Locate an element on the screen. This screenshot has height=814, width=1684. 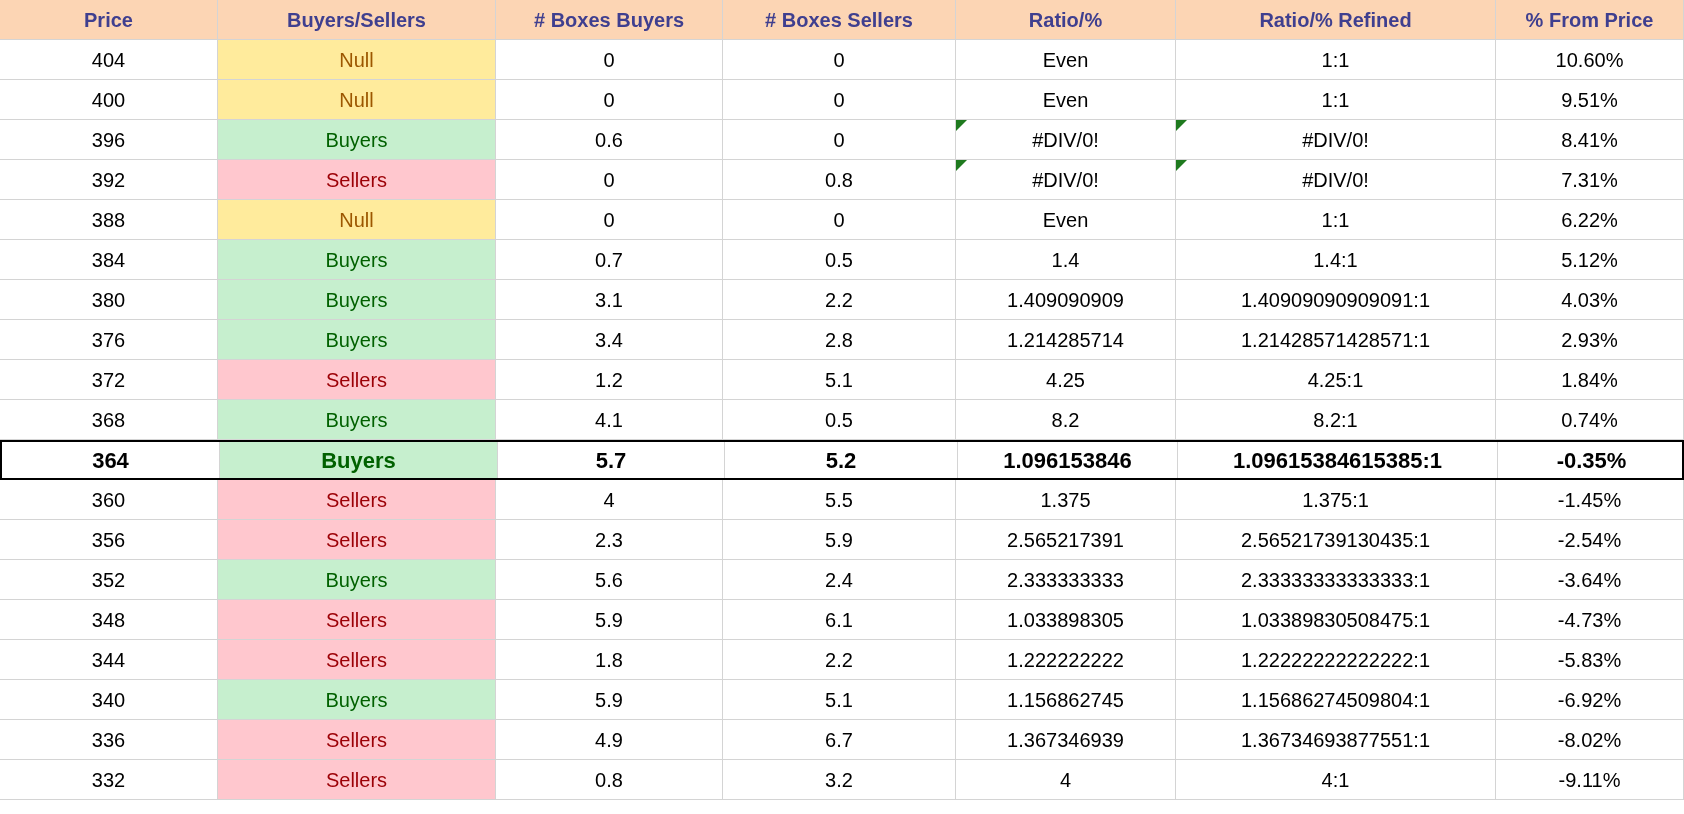
refined-ratio-cell: 2.56521739130435:1 is located at coordinates (1336, 539).